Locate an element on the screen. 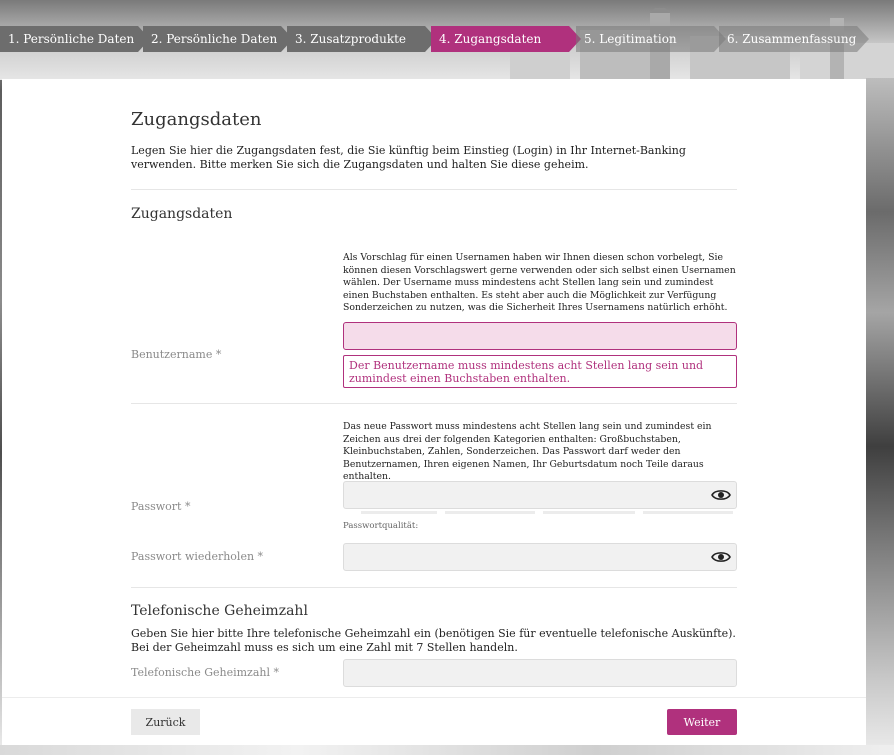 This screenshot has height=755, width=894. step-persoenliche-daten-1: 1. Persönliche Daten is located at coordinates (75, 39).